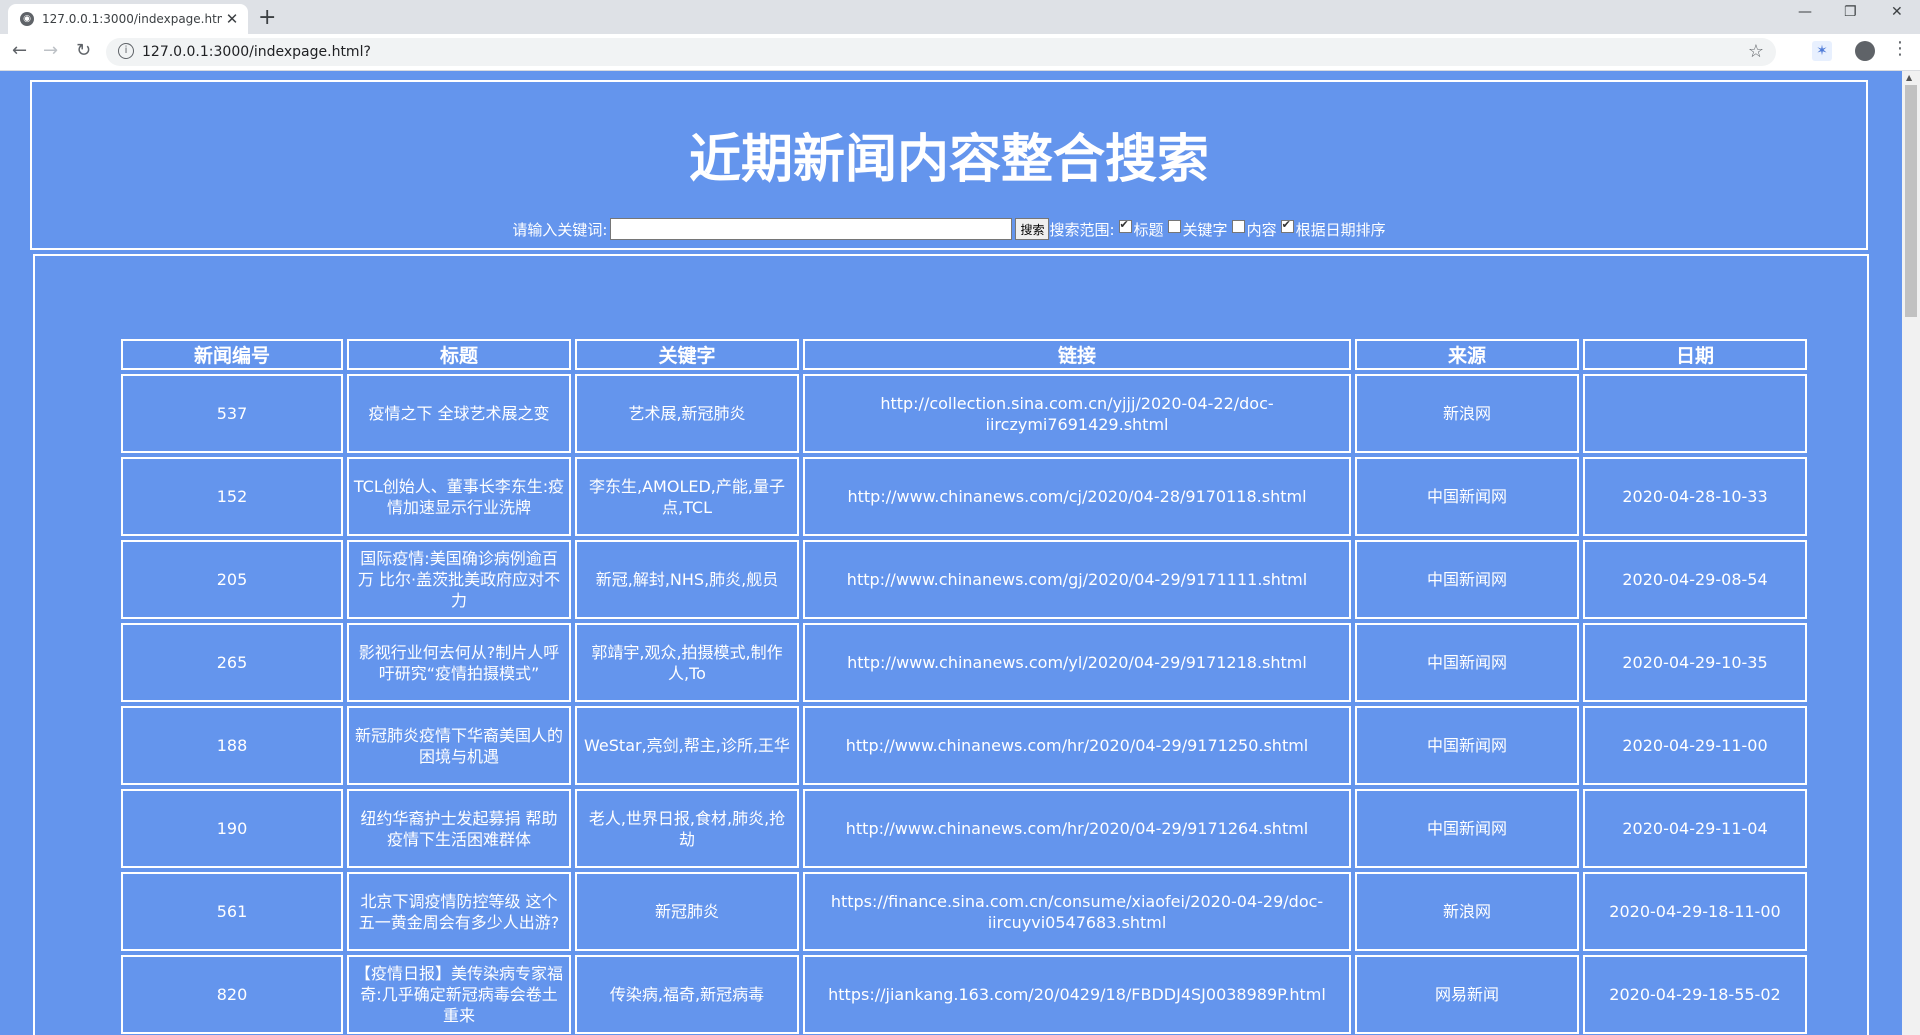 This screenshot has width=1920, height=1035. What do you see at coordinates (1174, 226) in the screenshot?
I see `keyword-checkbox` at bounding box center [1174, 226].